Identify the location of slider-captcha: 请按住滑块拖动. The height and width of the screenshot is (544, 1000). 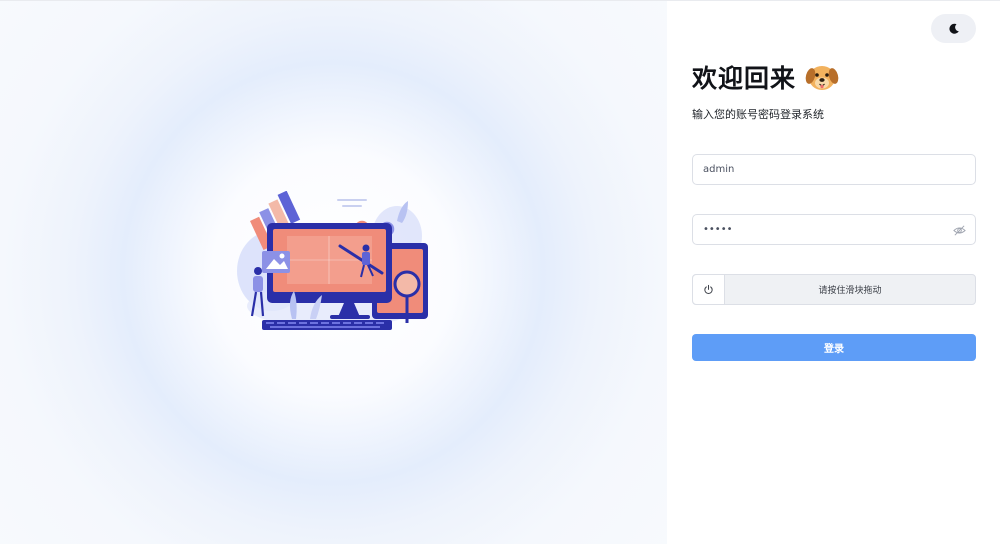
(834, 289).